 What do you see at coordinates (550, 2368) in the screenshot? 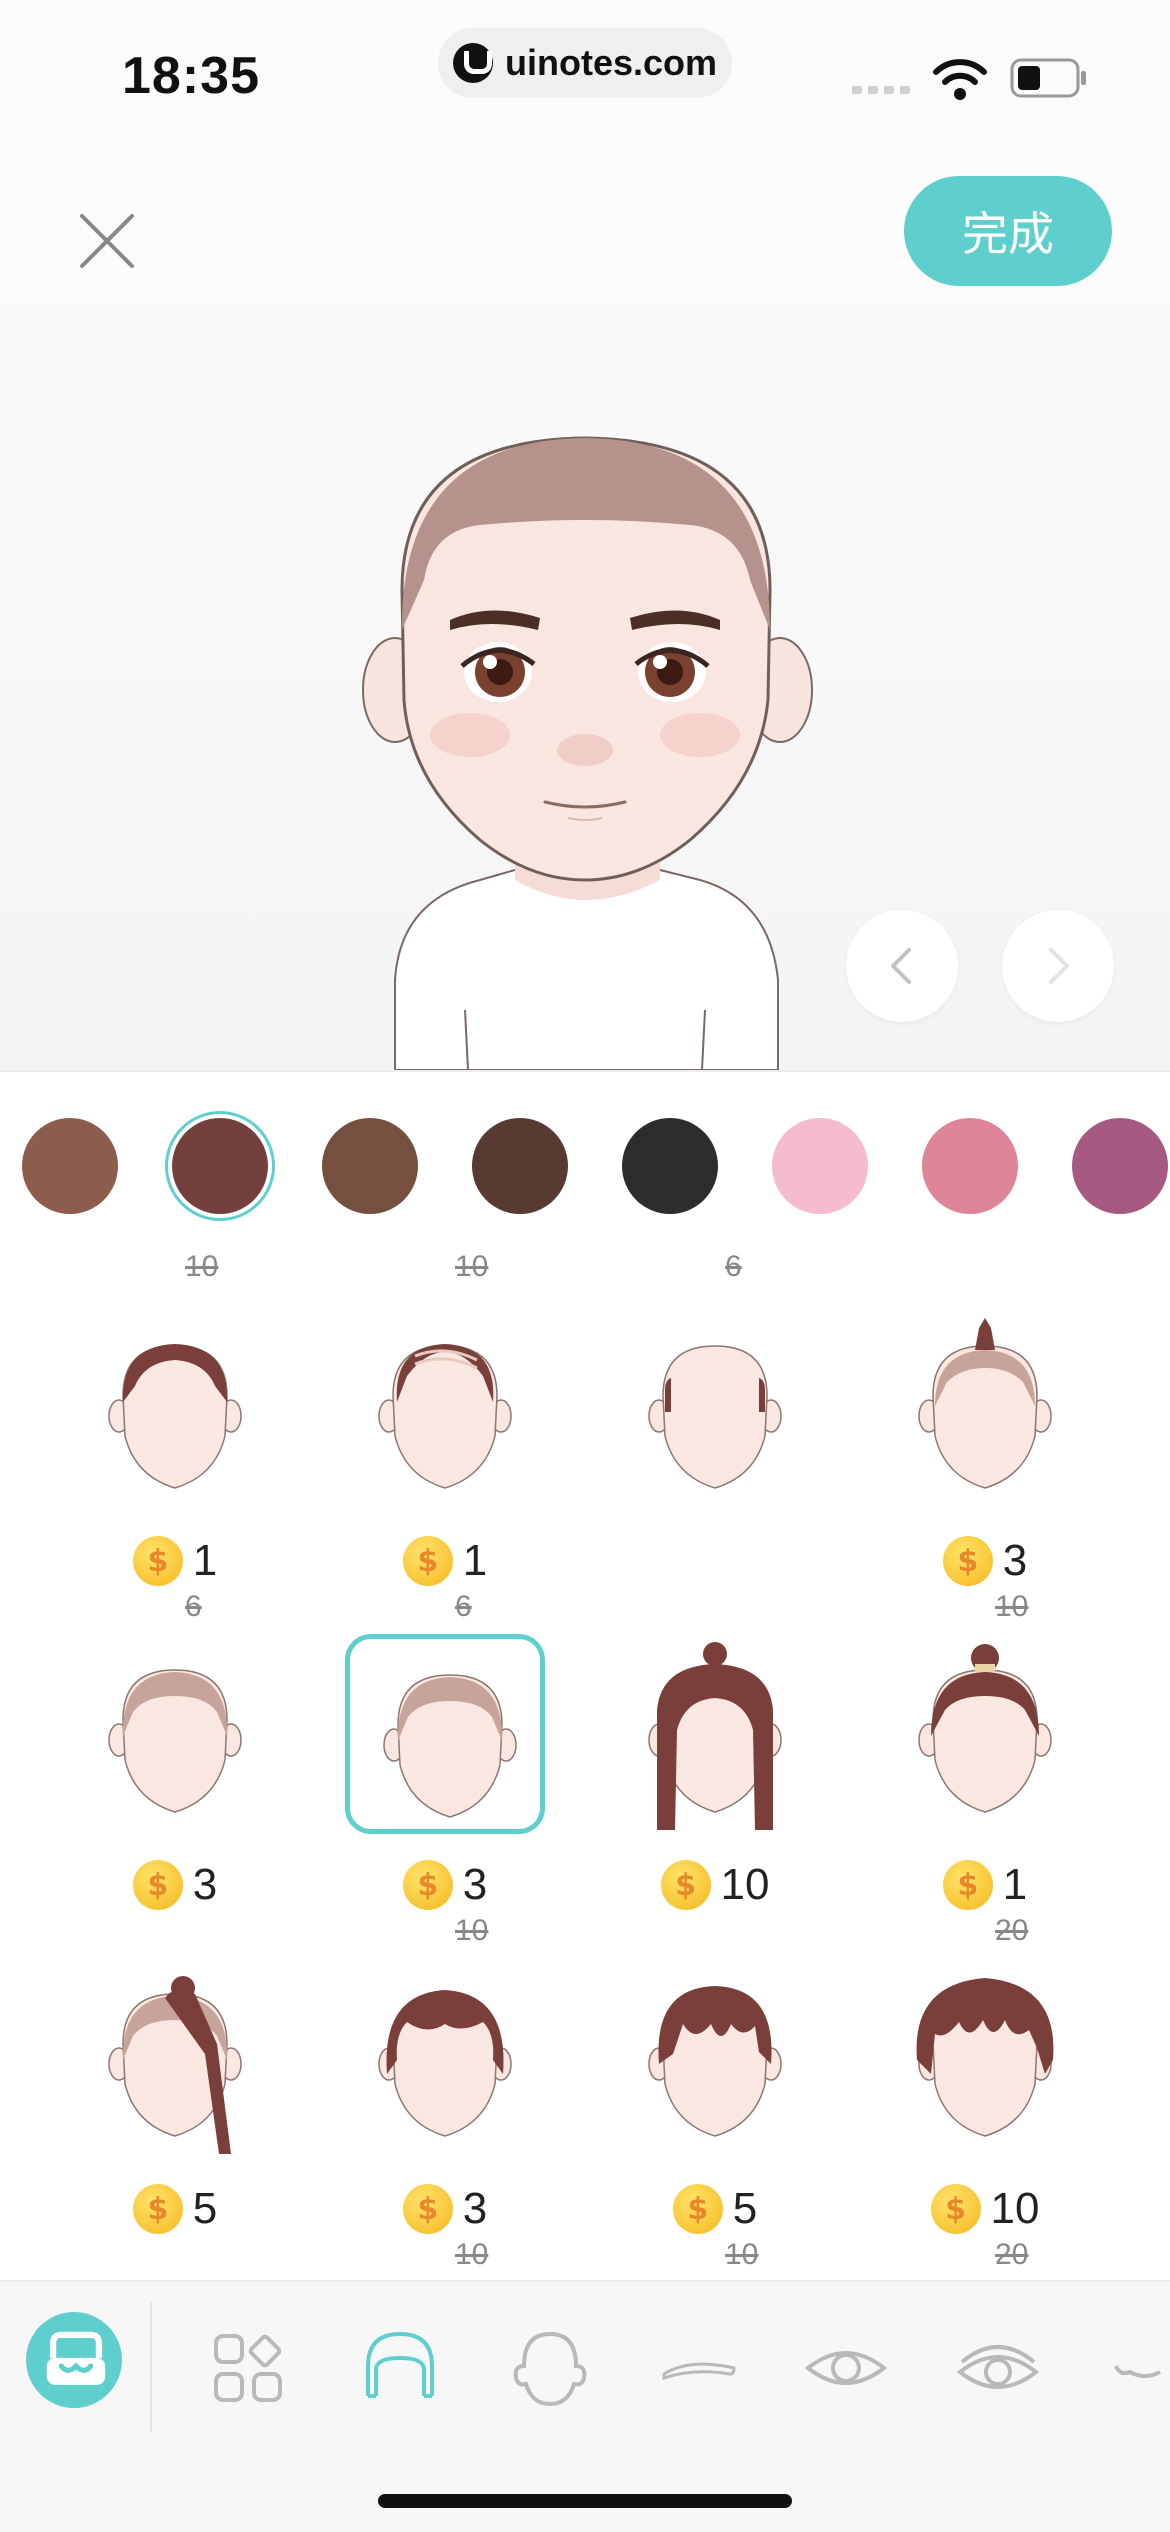
I see `face-icon` at bounding box center [550, 2368].